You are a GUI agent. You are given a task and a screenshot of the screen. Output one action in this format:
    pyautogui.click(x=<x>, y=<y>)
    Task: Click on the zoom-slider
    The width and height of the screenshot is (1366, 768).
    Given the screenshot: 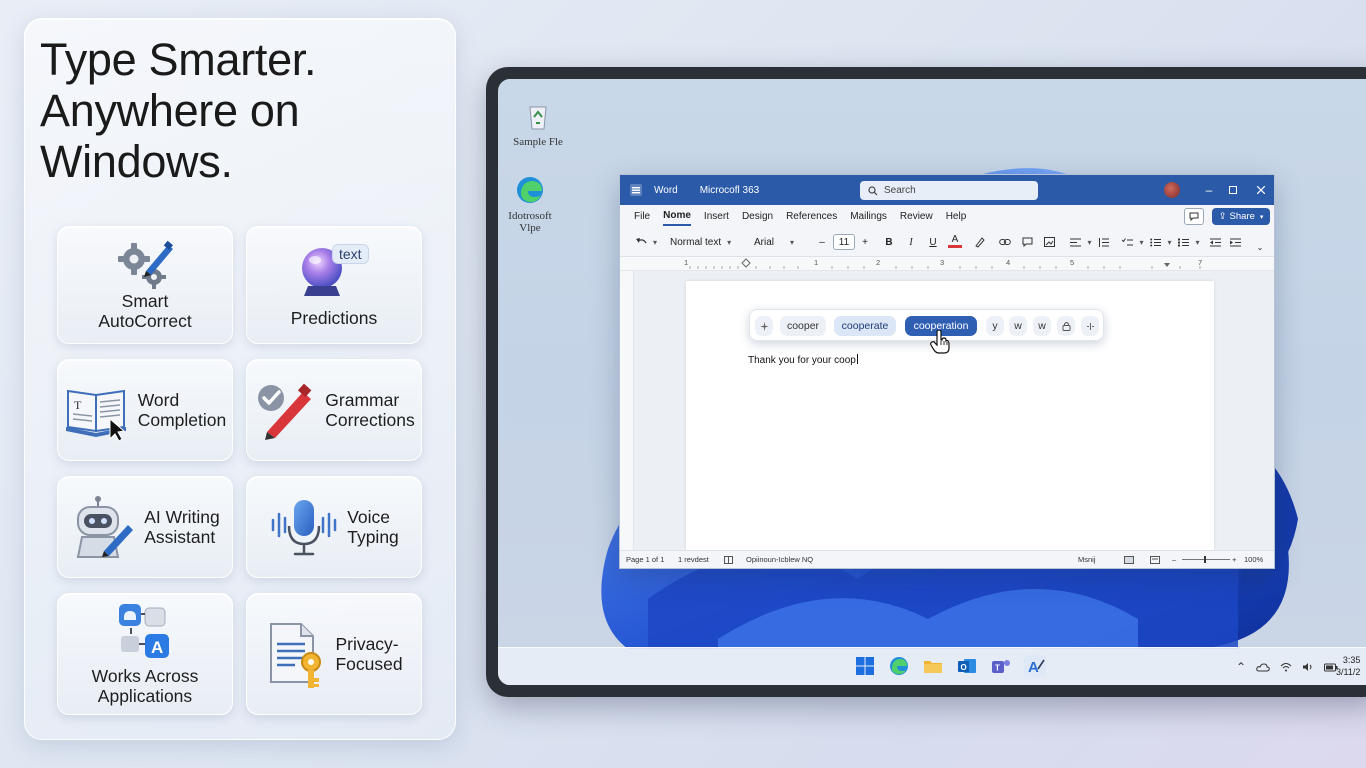 What is the action you would take?
    pyautogui.click(x=1206, y=559)
    